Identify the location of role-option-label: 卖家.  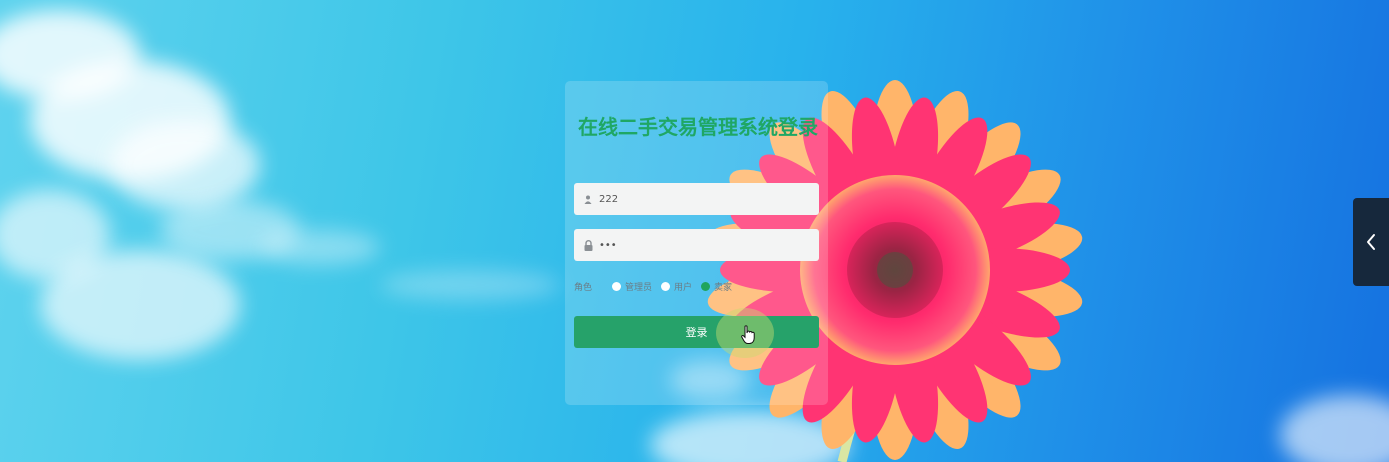
(723, 287).